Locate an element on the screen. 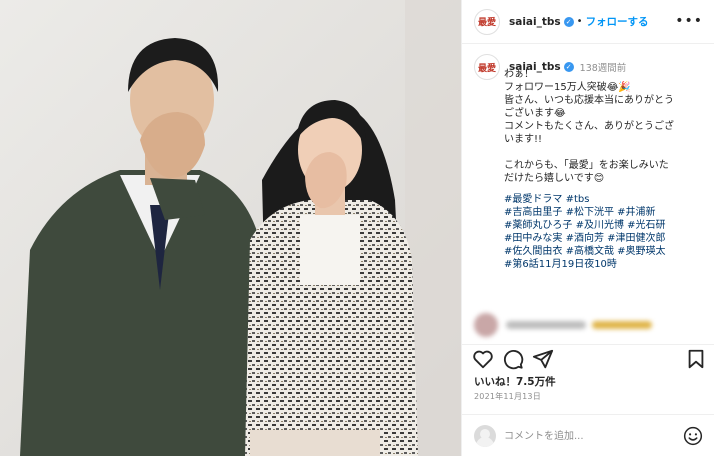 The image size is (714, 456). caption-avatar: 最愛 is located at coordinates (487, 67).